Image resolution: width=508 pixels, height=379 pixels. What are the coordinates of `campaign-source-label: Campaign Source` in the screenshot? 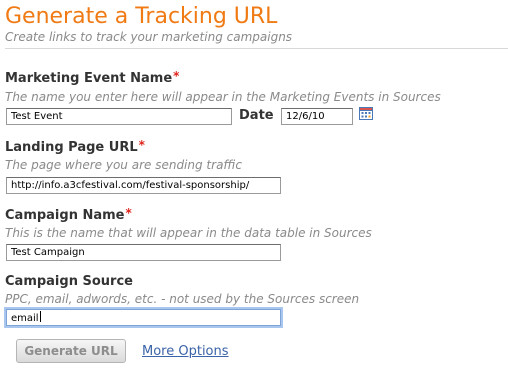 It's located at (69, 282).